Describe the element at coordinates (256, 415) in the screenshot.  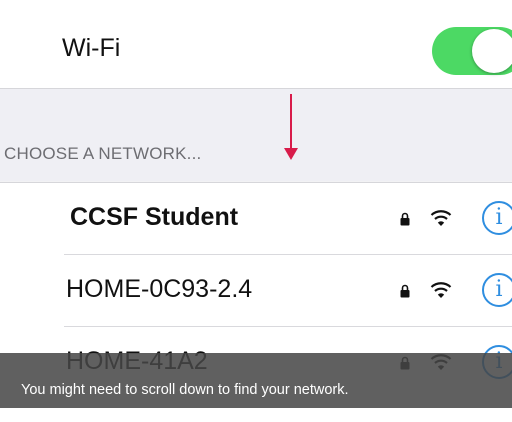
I see `bottom-strip` at that location.